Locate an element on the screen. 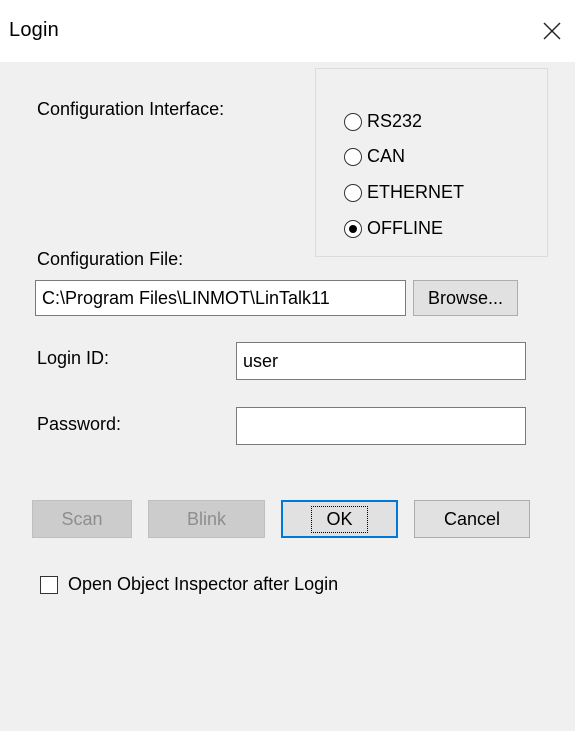 This screenshot has width=575, height=731. radio-can: CAN is located at coordinates (374, 156).